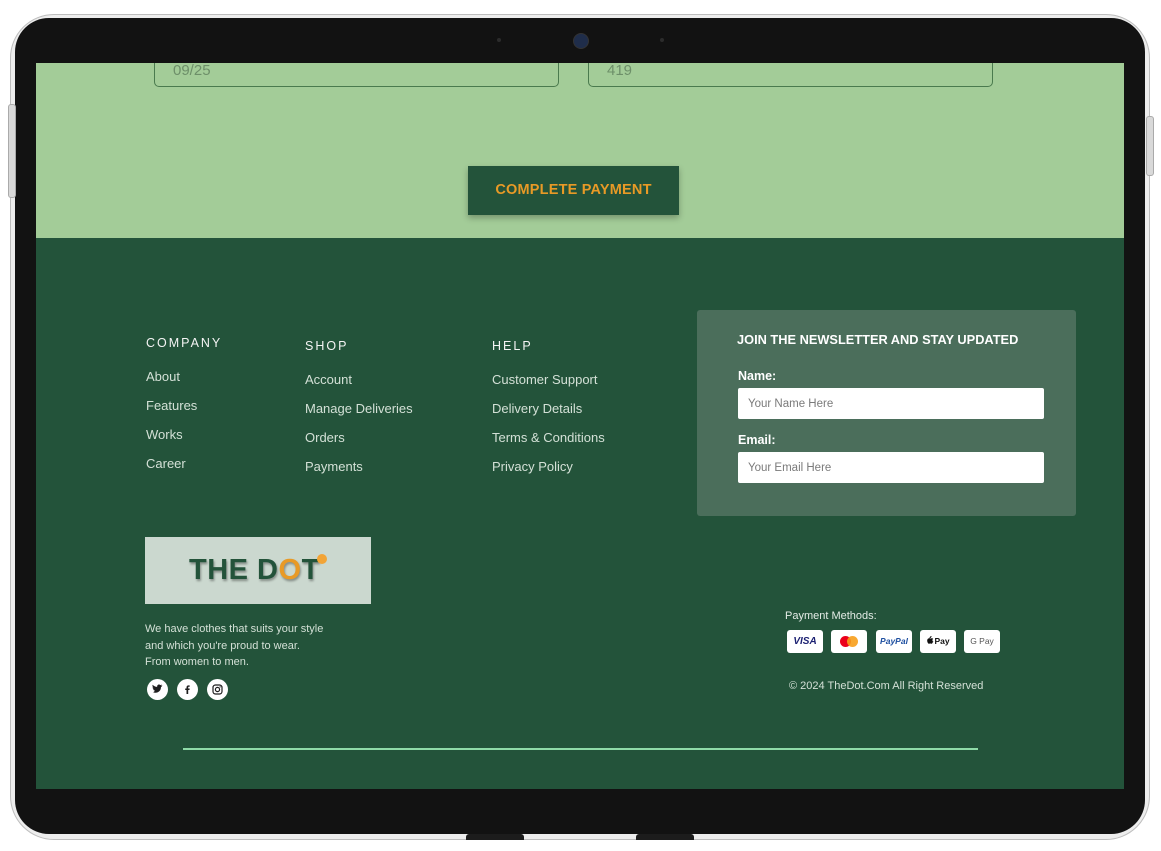 The height and width of the screenshot is (851, 1161). I want to click on logo-wordmark: THE DOT, so click(254, 570).